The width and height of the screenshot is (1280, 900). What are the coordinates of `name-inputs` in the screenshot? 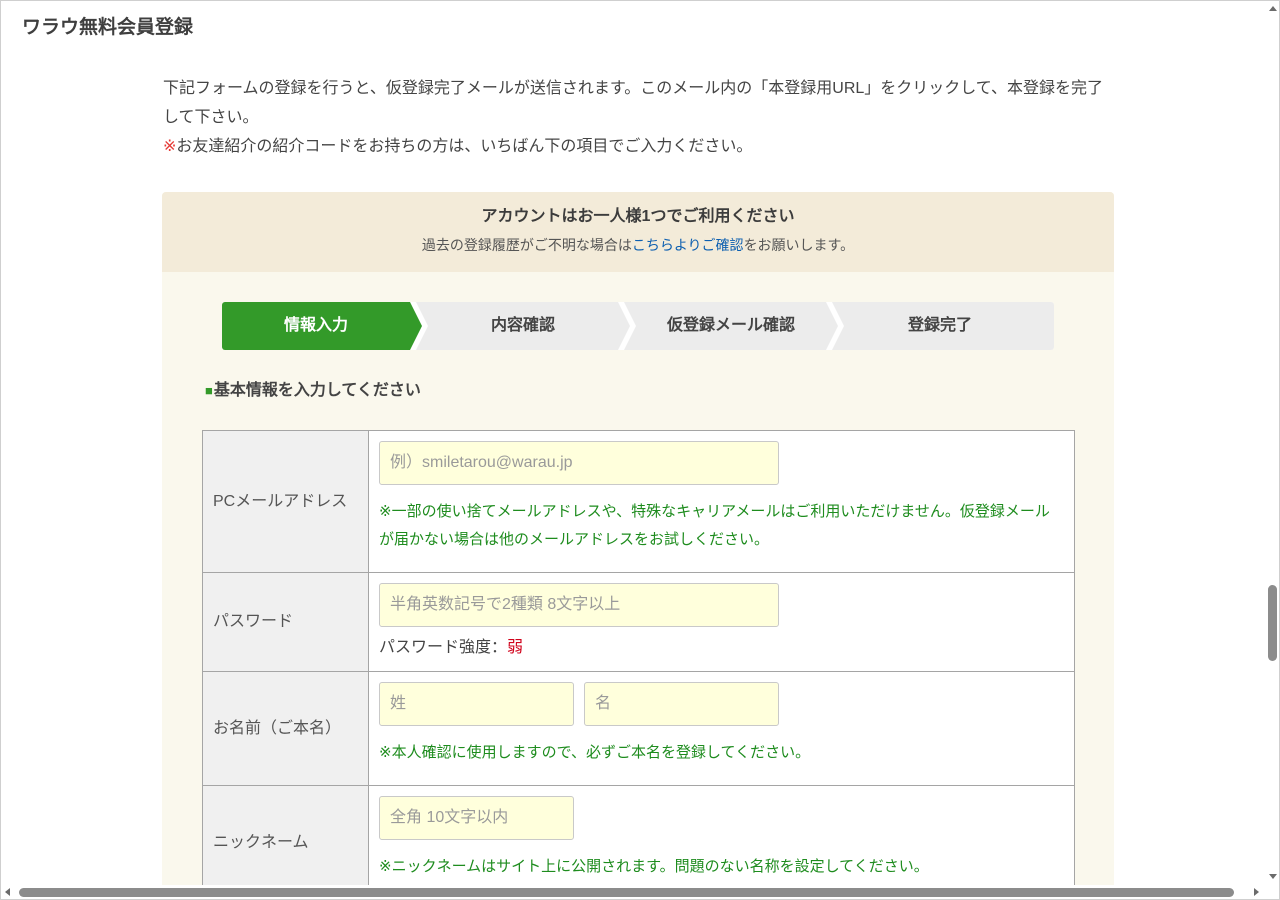 It's located at (721, 704).